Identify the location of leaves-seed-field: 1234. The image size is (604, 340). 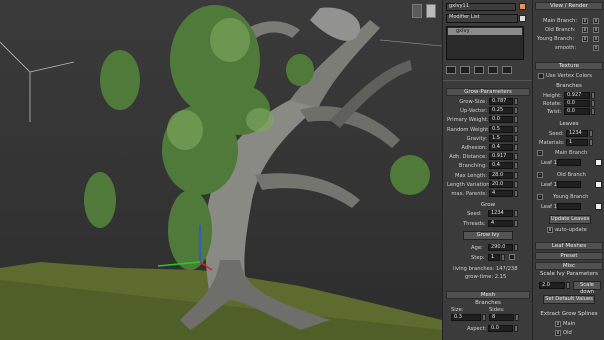
(577, 133).